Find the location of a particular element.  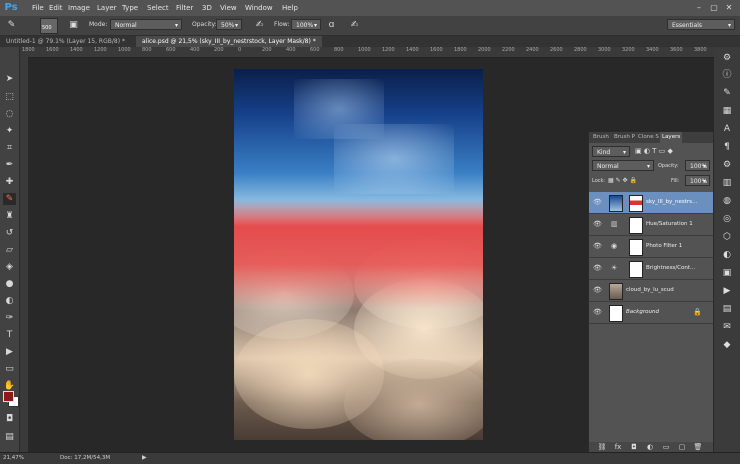

styles-icon: ⚙ is located at coordinates (727, 165).